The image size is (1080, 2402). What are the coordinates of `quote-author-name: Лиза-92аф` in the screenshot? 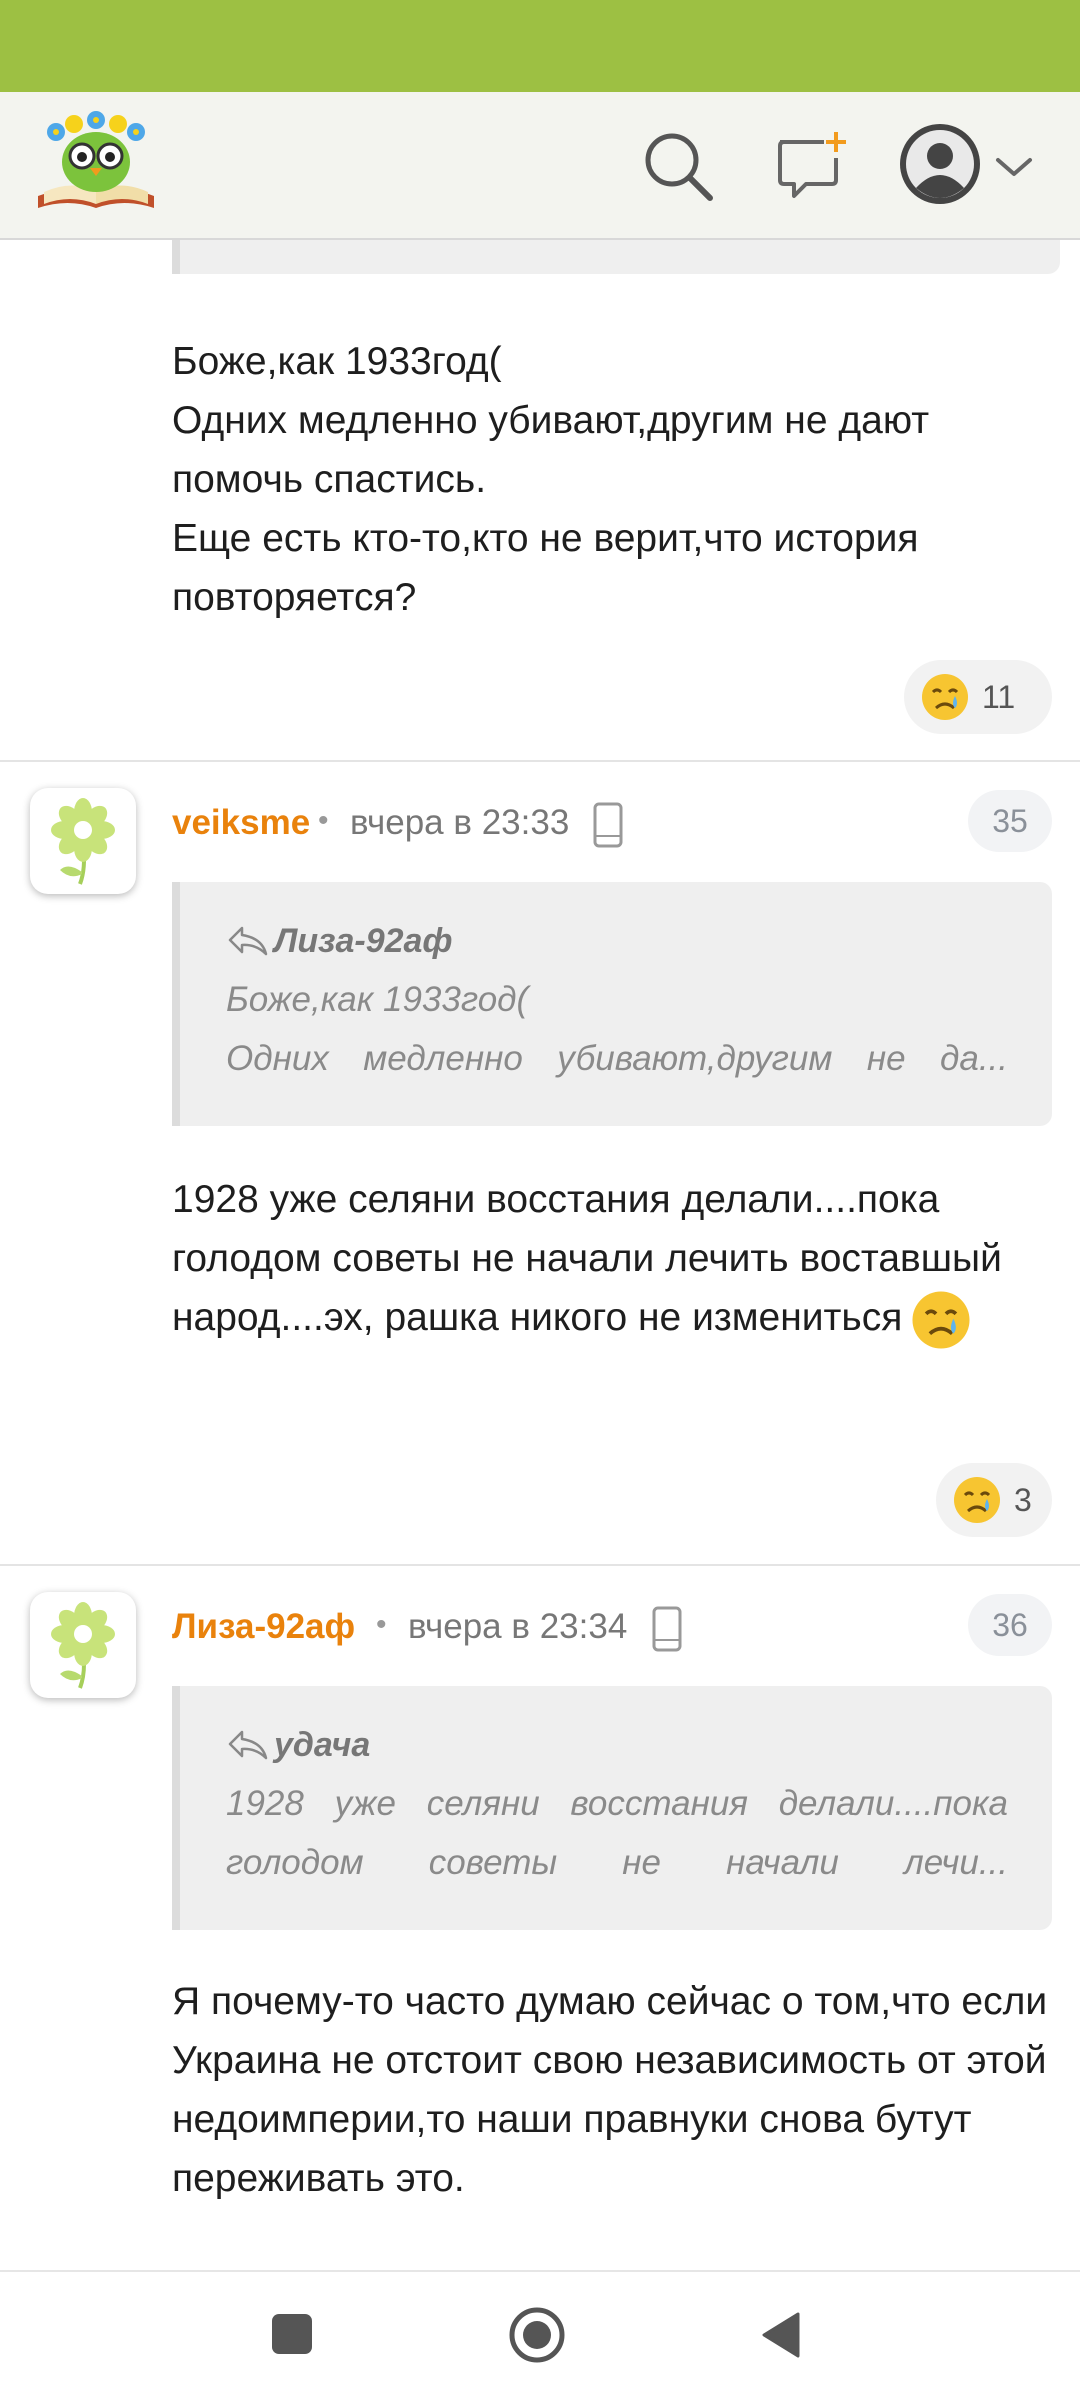 It's located at (363, 940).